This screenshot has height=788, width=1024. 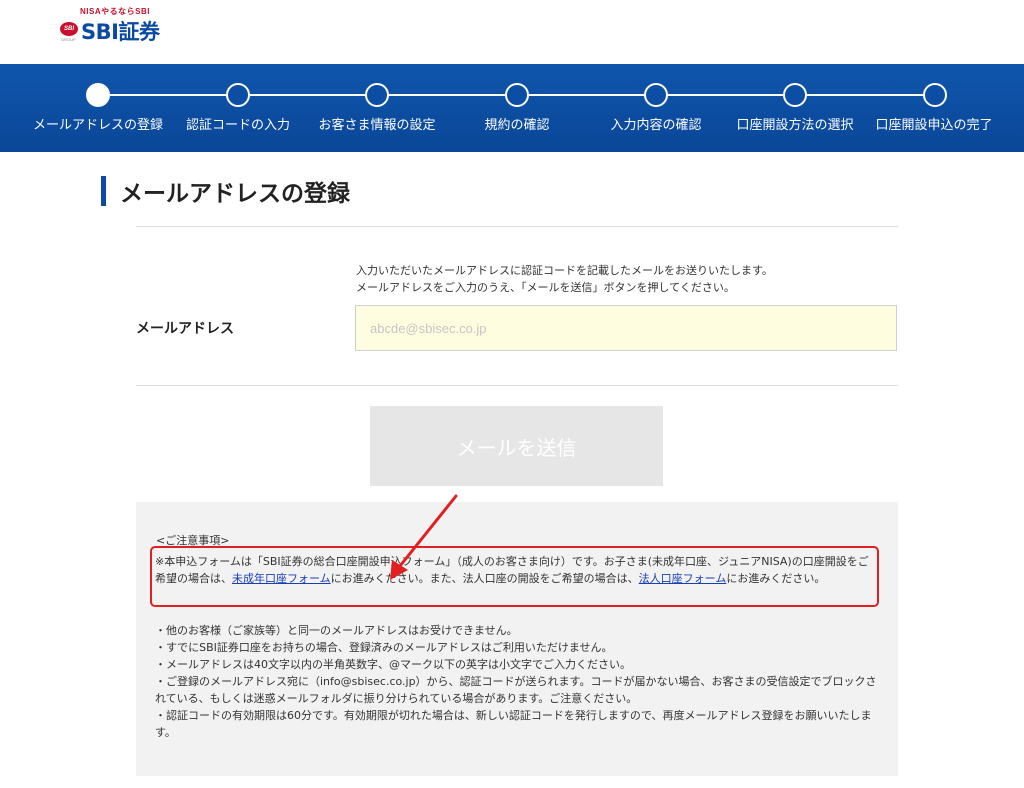 I want to click on sbi-logo: NISAやるならSBI SBI GROUP SBI証券, so click(x=113, y=26).